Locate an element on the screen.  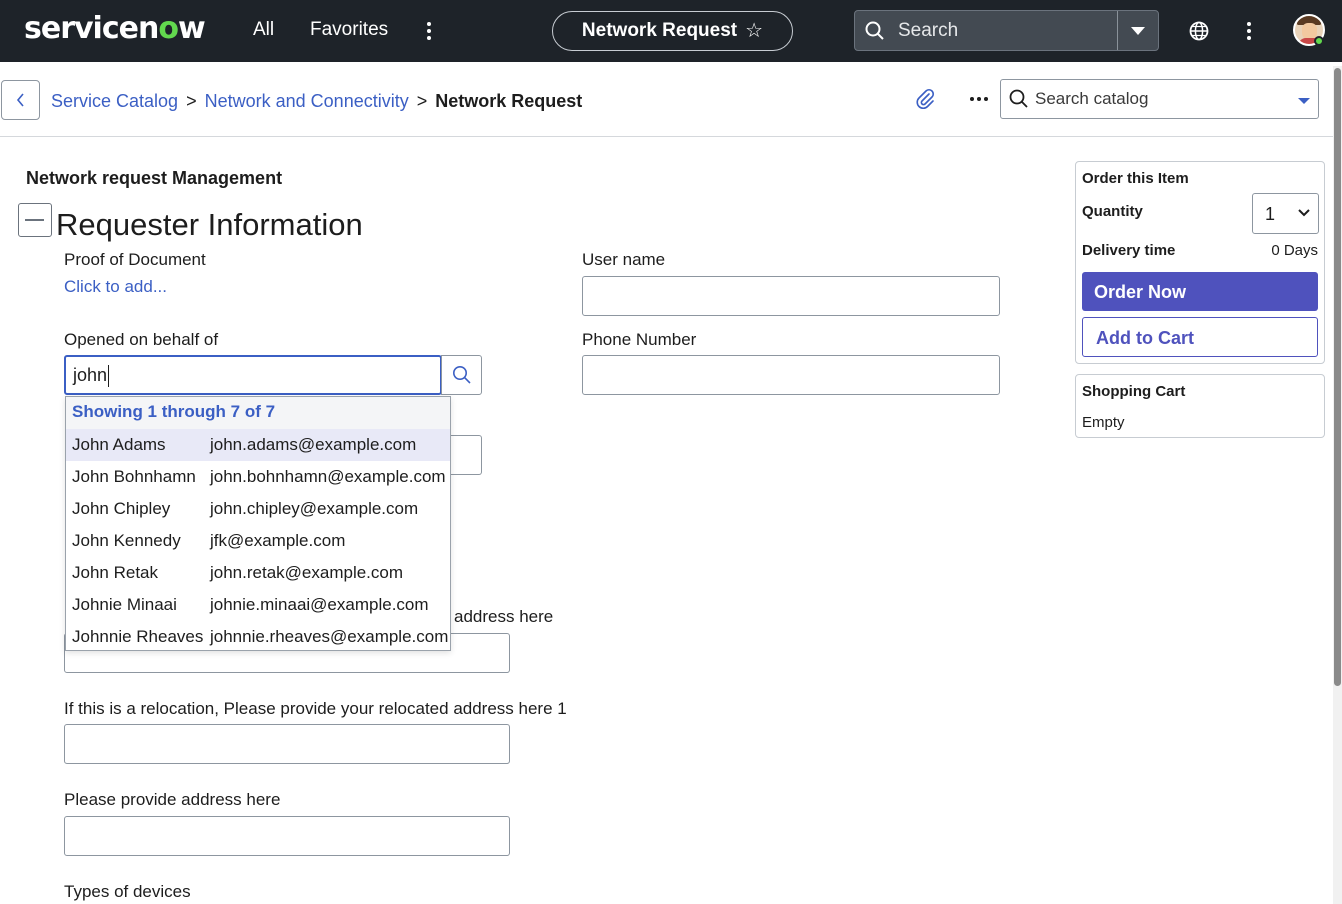
collapse-section-button is located at coordinates (35, 220).